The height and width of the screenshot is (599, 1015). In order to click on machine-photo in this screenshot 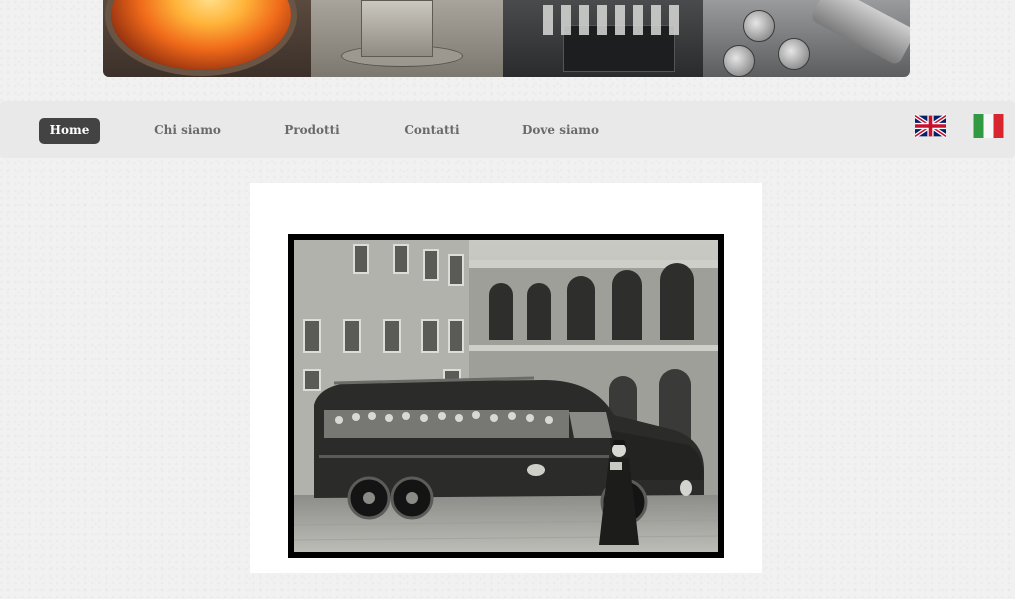, I will do `click(407, 38)`.